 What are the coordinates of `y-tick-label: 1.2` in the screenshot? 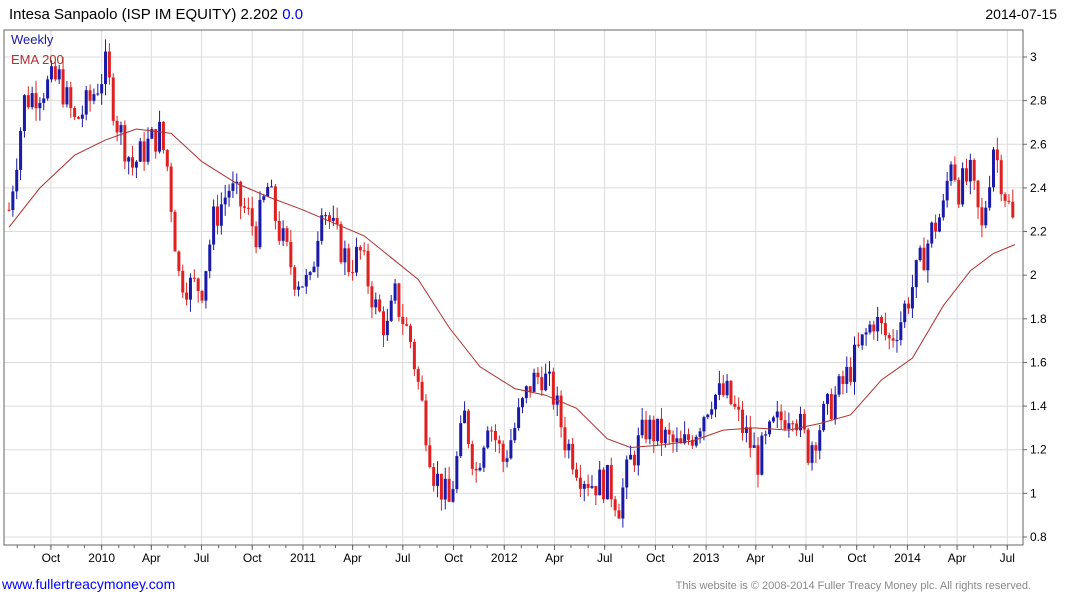 It's located at (1038, 450).